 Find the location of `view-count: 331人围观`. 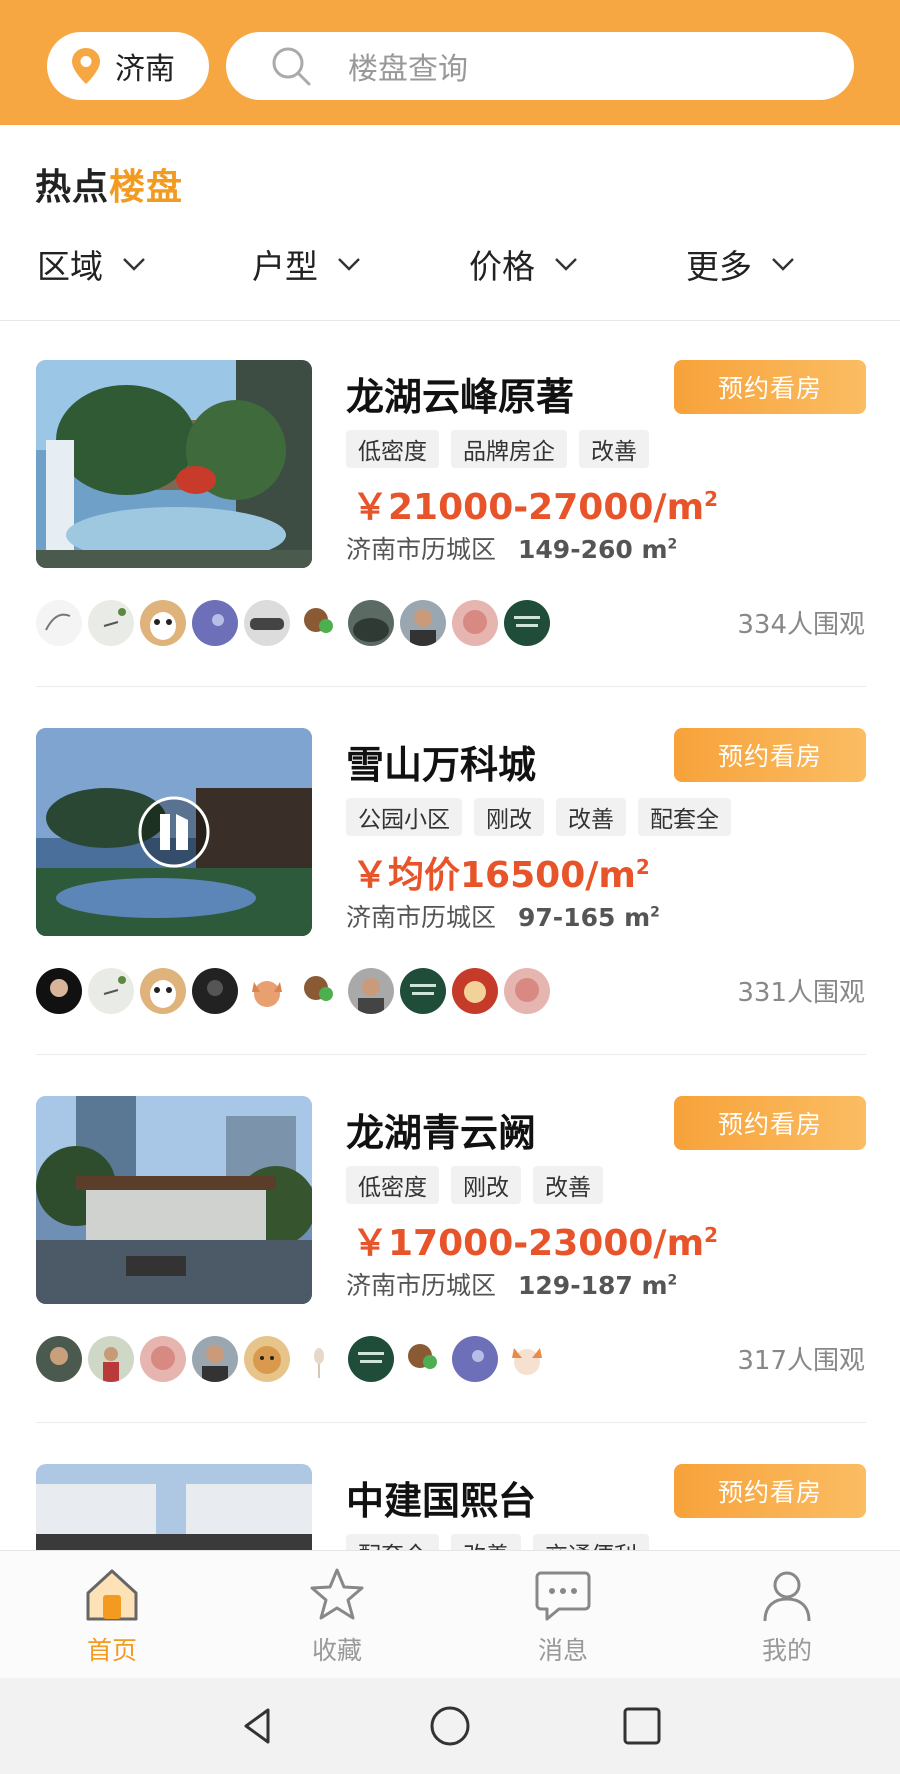

view-count: 331人围观 is located at coordinates (801, 993).